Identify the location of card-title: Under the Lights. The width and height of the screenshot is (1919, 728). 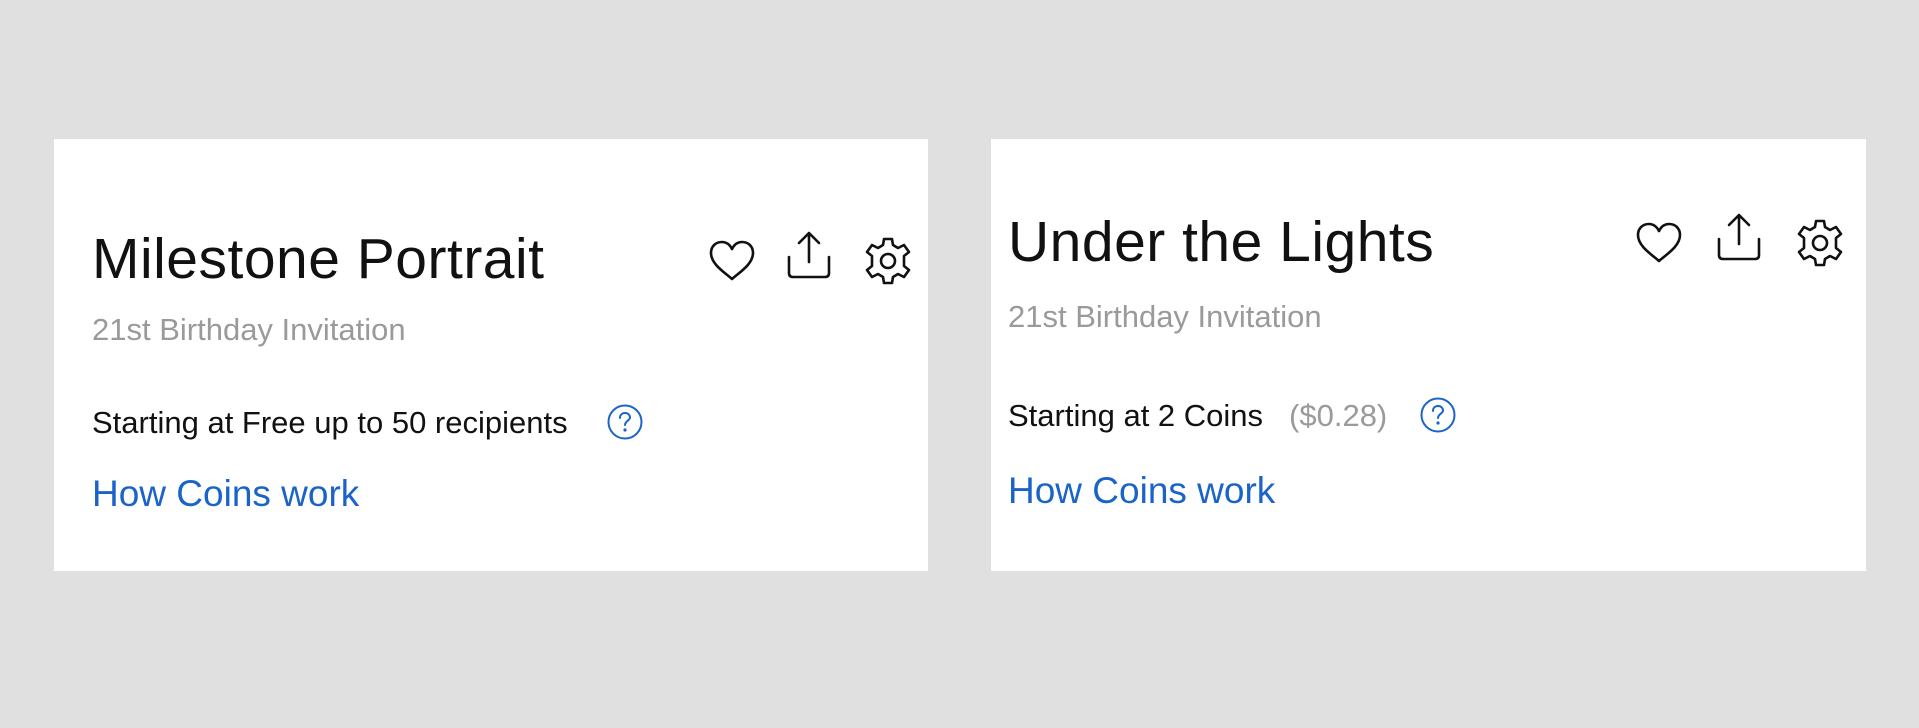
(1221, 242).